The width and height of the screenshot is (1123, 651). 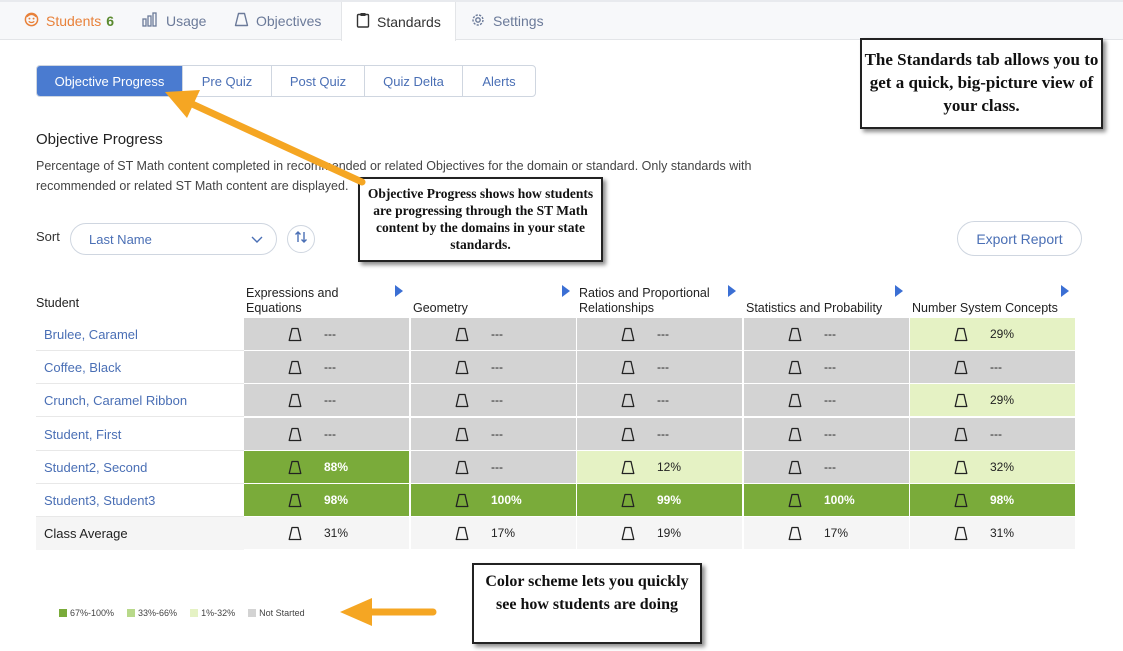 What do you see at coordinates (140, 434) in the screenshot?
I see `student-name-link: Student, First` at bounding box center [140, 434].